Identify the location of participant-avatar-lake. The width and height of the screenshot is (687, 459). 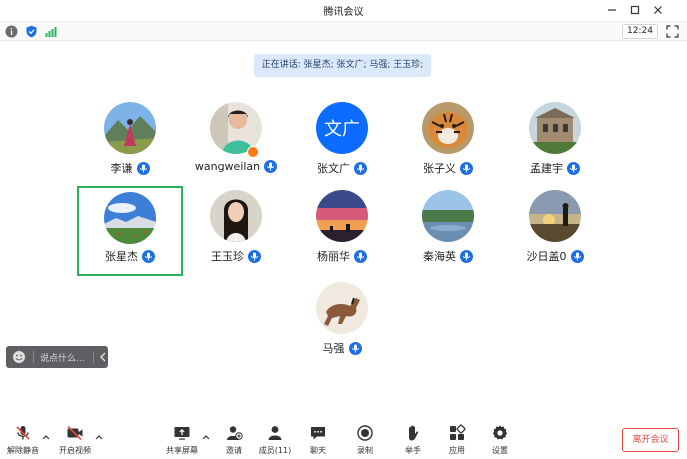
(448, 216).